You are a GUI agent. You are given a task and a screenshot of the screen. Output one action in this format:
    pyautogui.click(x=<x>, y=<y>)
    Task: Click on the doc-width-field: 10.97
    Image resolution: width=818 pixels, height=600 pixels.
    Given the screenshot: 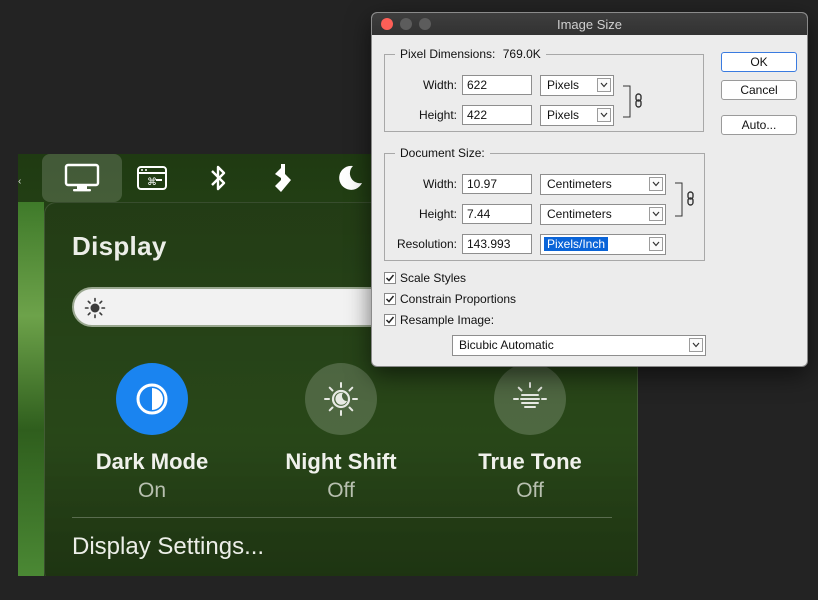 What is the action you would take?
    pyautogui.click(x=497, y=184)
    